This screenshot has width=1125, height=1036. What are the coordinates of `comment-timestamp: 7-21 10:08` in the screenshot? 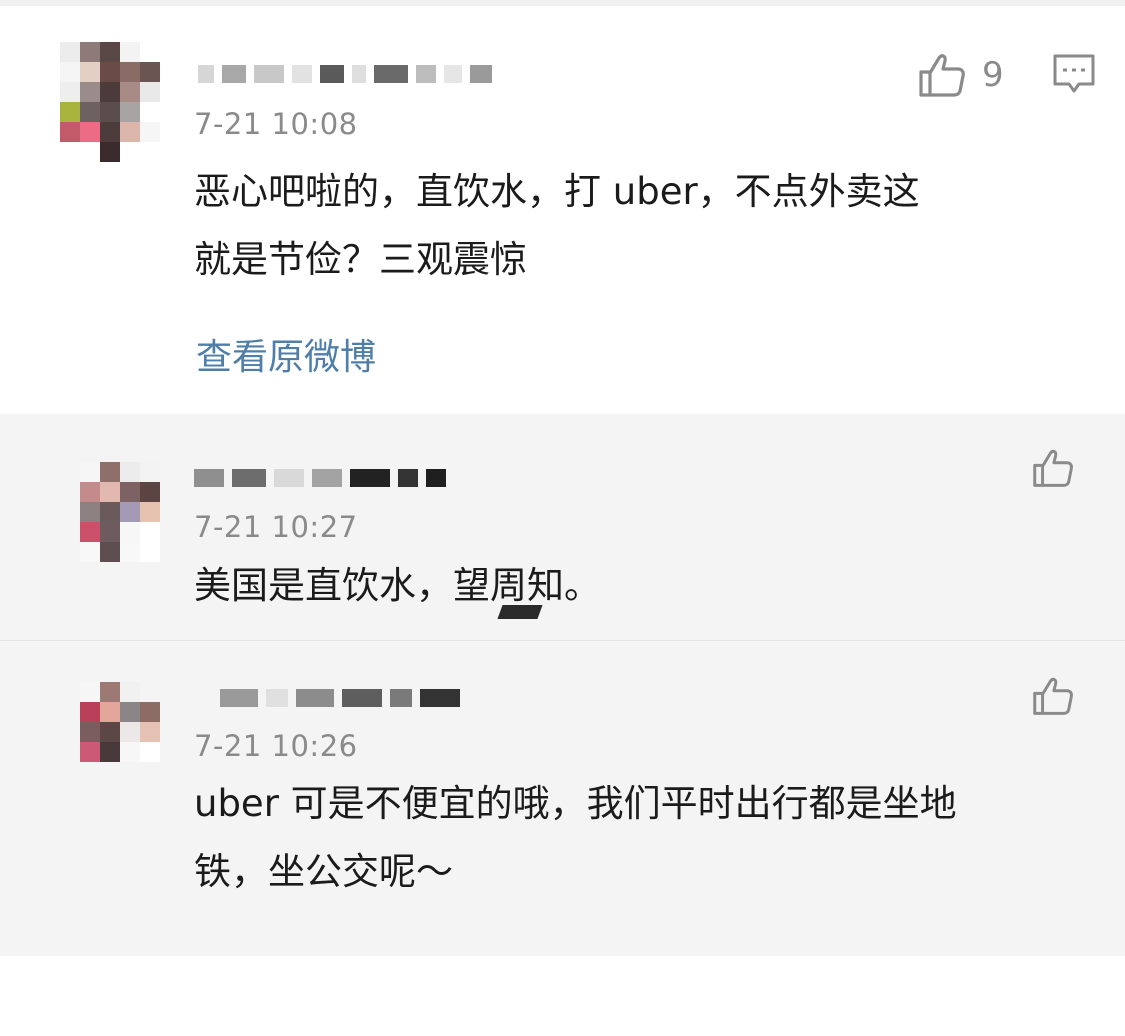 It's located at (276, 124).